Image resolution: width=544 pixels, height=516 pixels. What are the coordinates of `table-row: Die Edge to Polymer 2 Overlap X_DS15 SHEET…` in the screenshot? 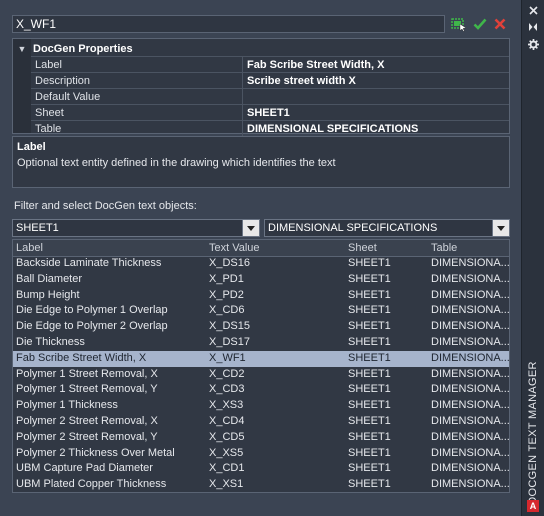 It's located at (261, 327).